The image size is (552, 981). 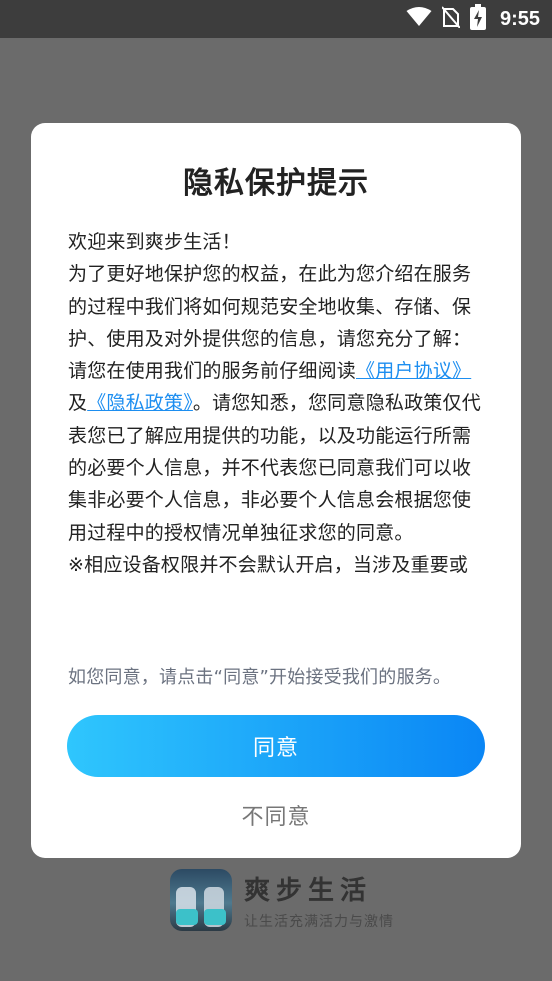 I want to click on status-time: 9:55, so click(x=519, y=18).